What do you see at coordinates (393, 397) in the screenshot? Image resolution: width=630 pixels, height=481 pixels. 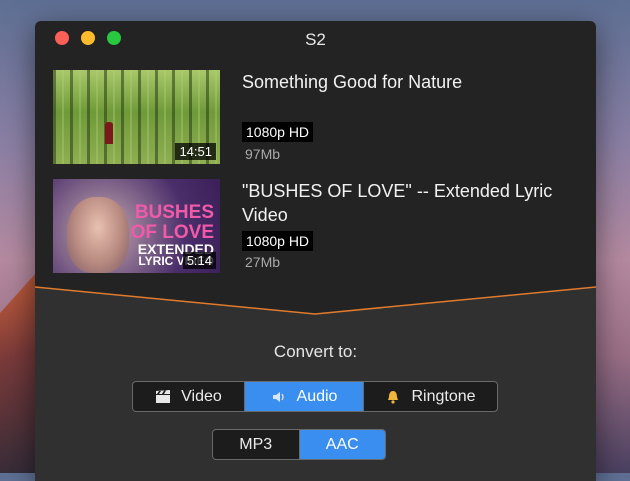 I see `bell-icon` at bounding box center [393, 397].